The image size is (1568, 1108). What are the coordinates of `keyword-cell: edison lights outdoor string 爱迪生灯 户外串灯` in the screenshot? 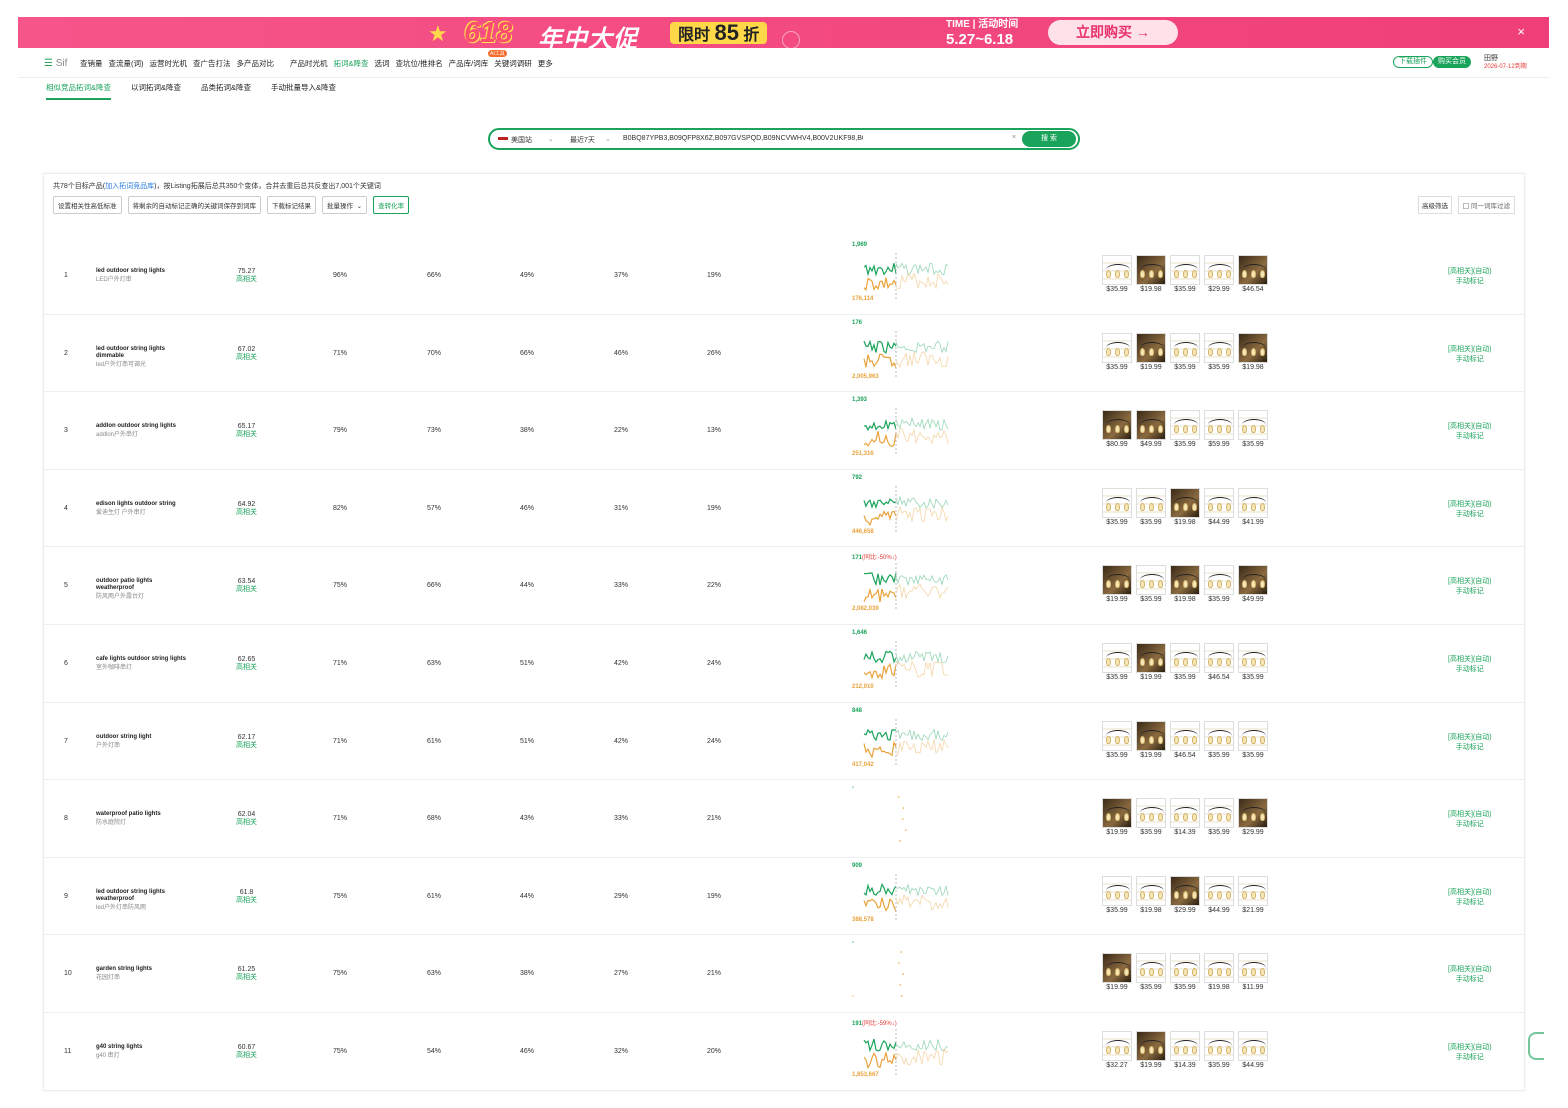 It's located at (141, 509).